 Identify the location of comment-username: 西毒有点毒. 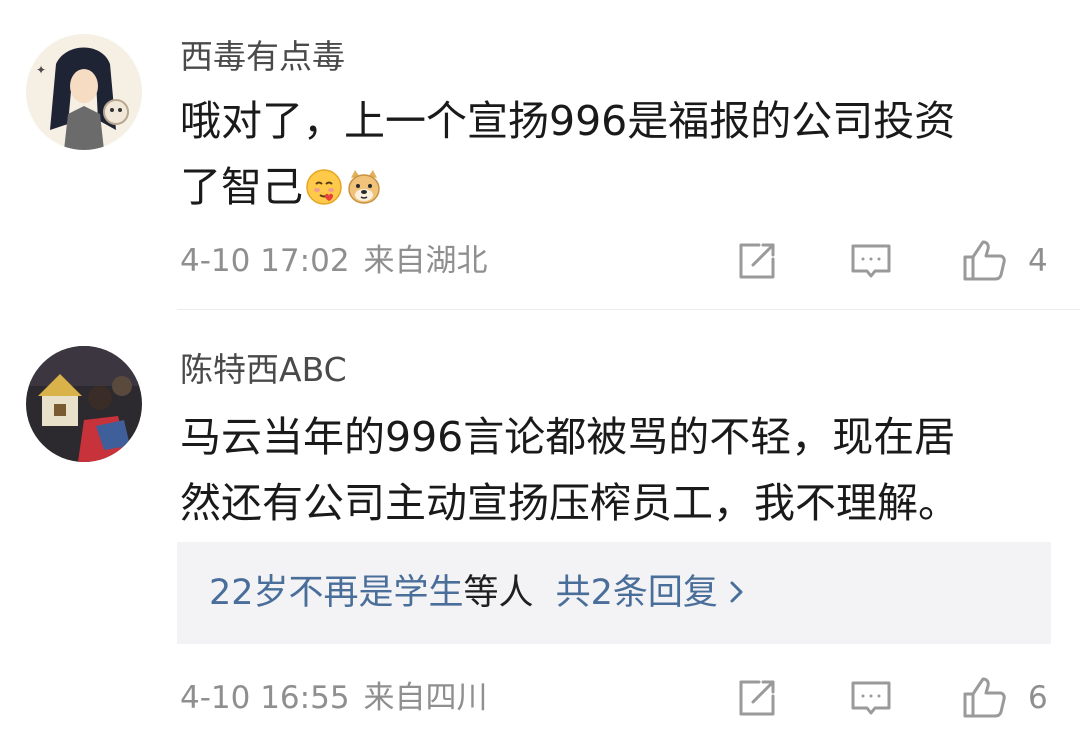
(262, 57).